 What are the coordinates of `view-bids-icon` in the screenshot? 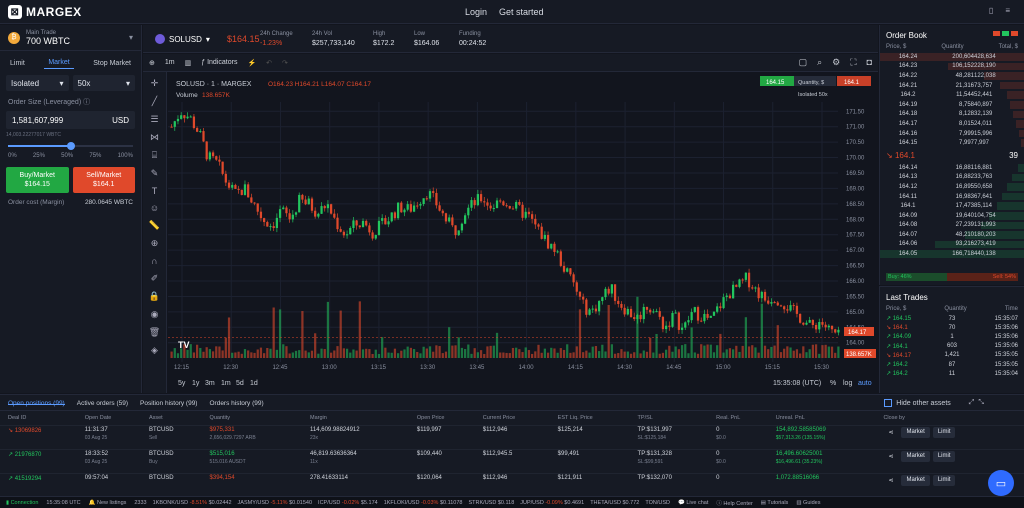 It's located at (1005, 33).